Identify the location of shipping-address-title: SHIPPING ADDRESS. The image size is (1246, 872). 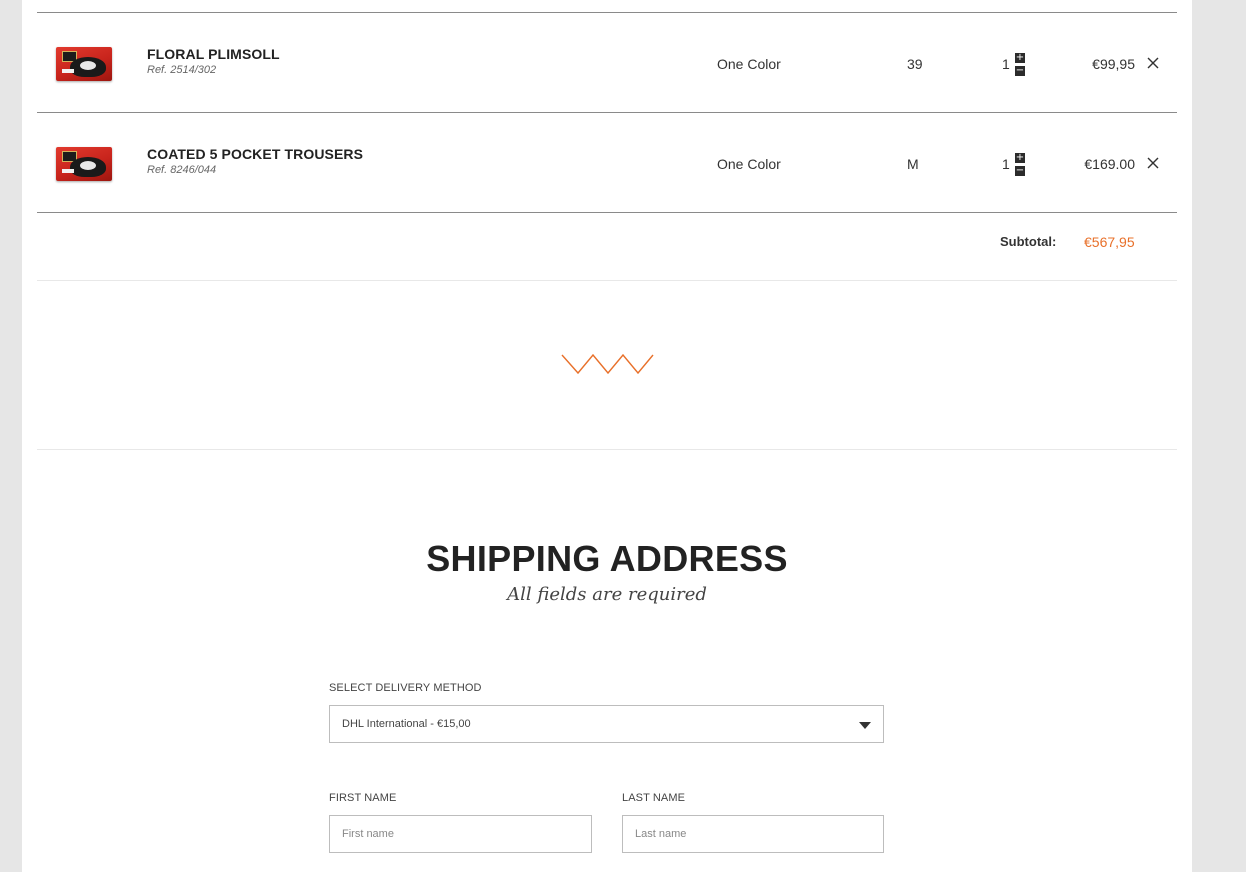
(607, 558).